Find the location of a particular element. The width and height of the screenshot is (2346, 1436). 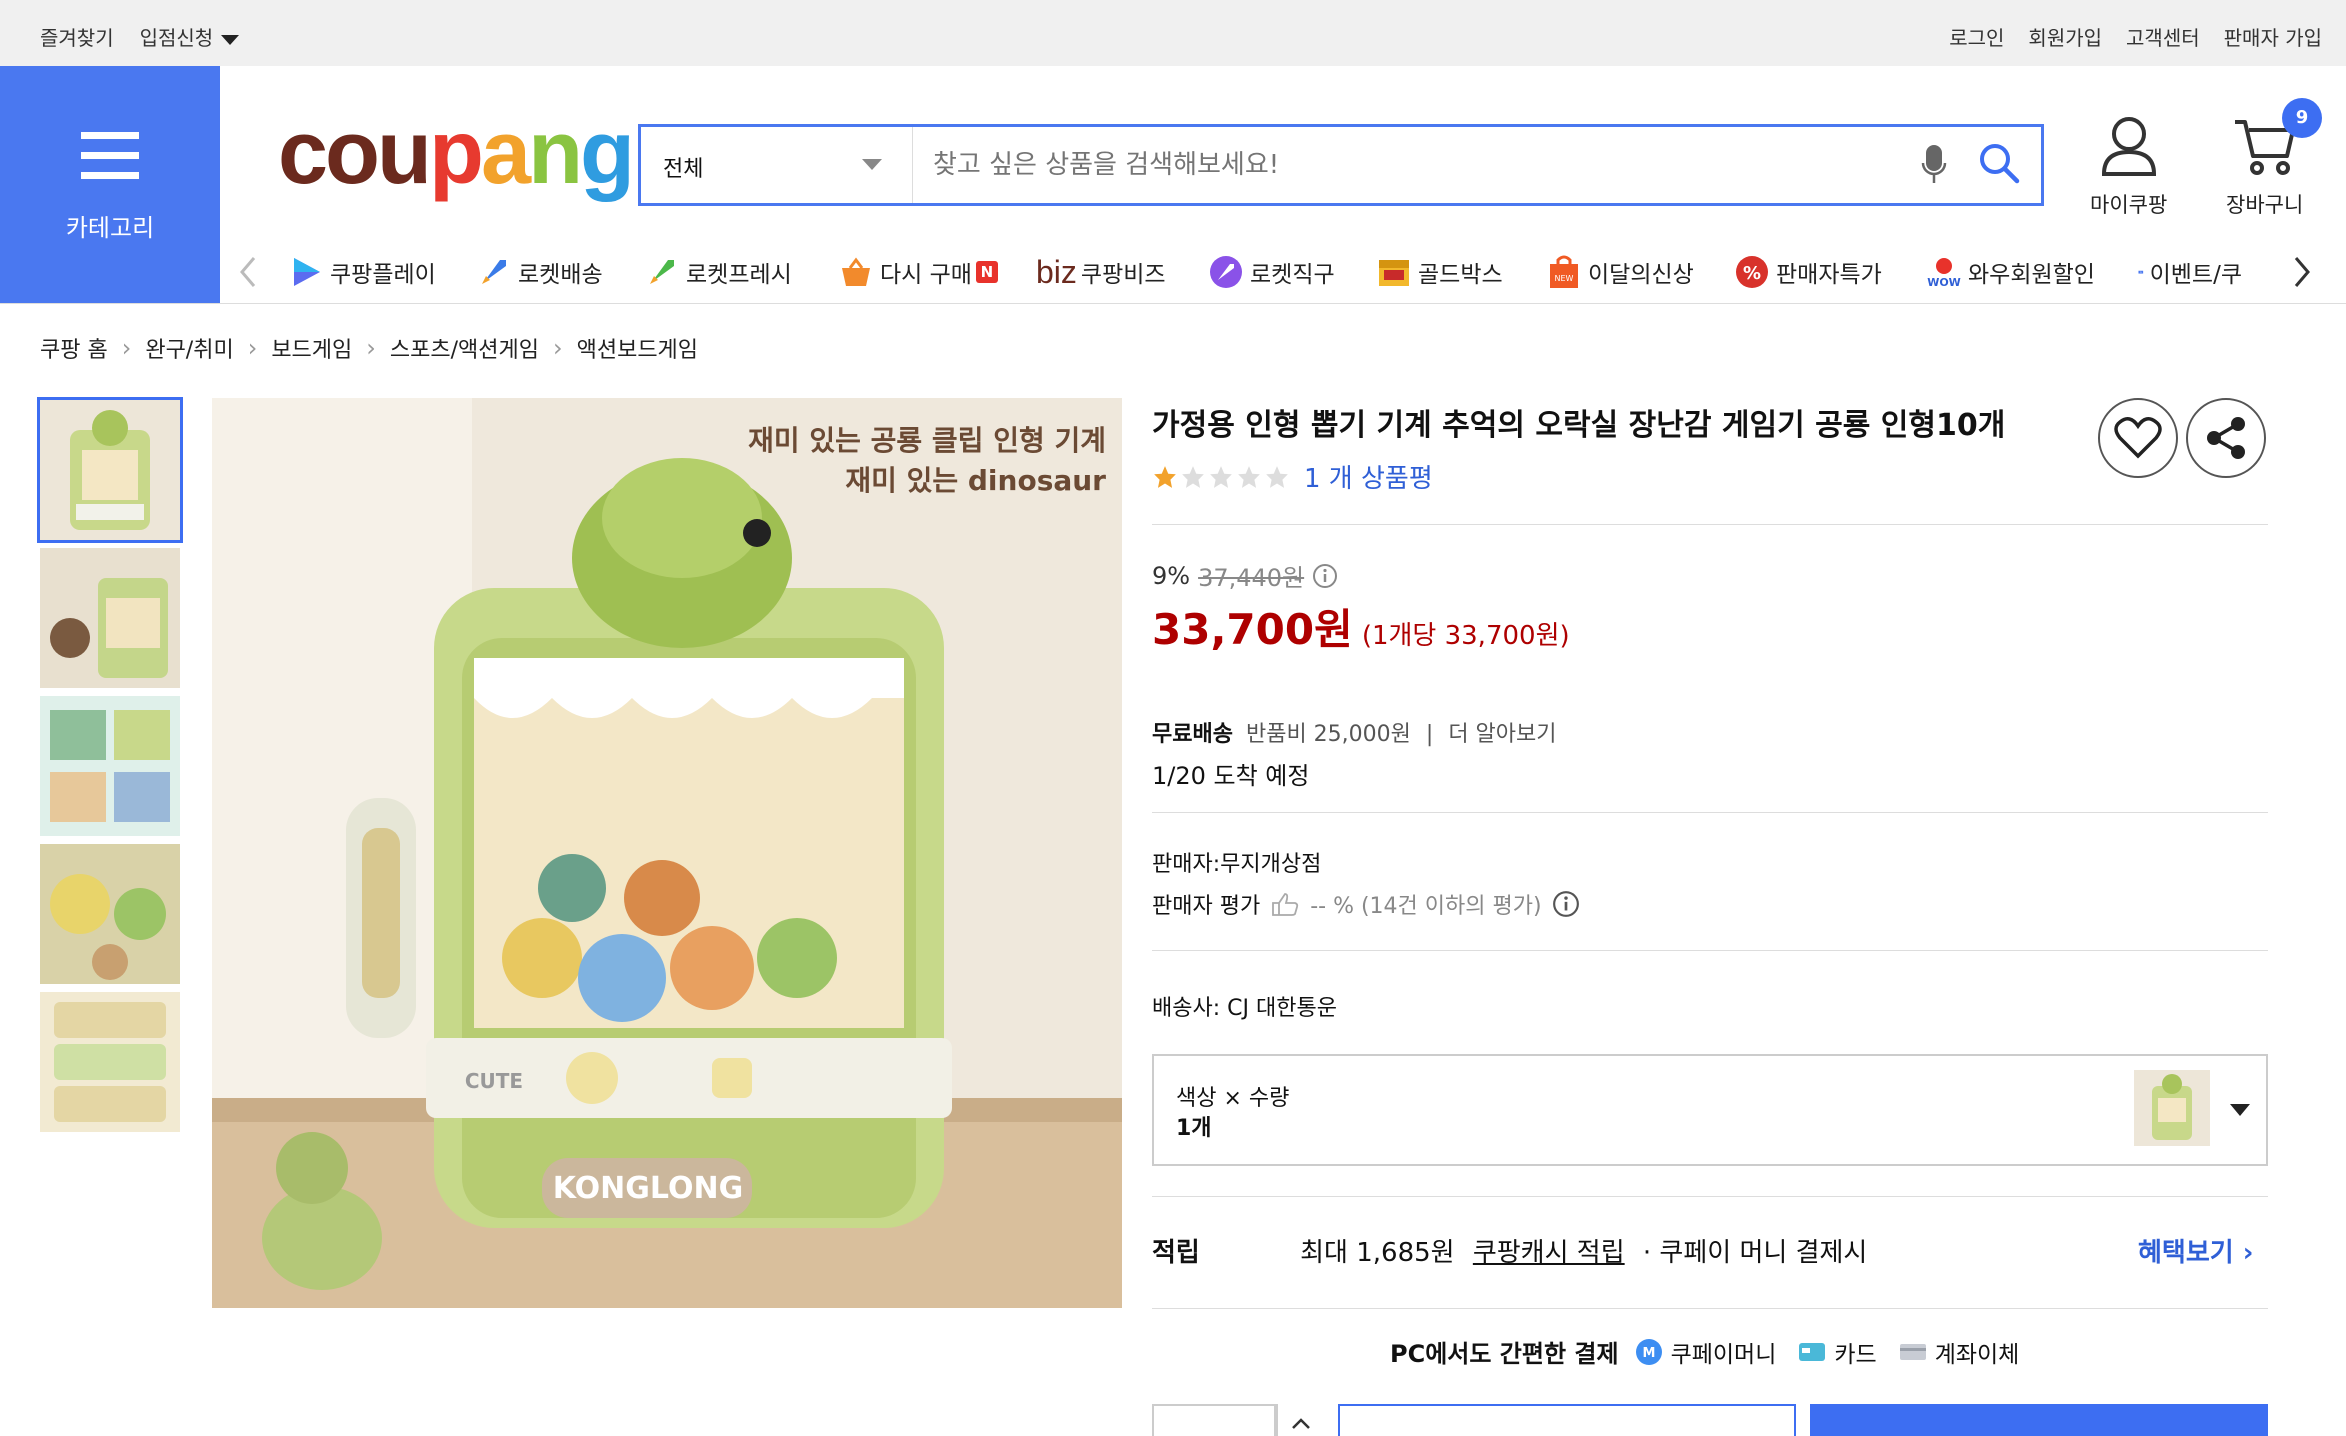

top-utility-bar: 즐겨찾기 입점신청 로그인 회원가입 고객센터 판매자 가입 is located at coordinates (1173, 33).